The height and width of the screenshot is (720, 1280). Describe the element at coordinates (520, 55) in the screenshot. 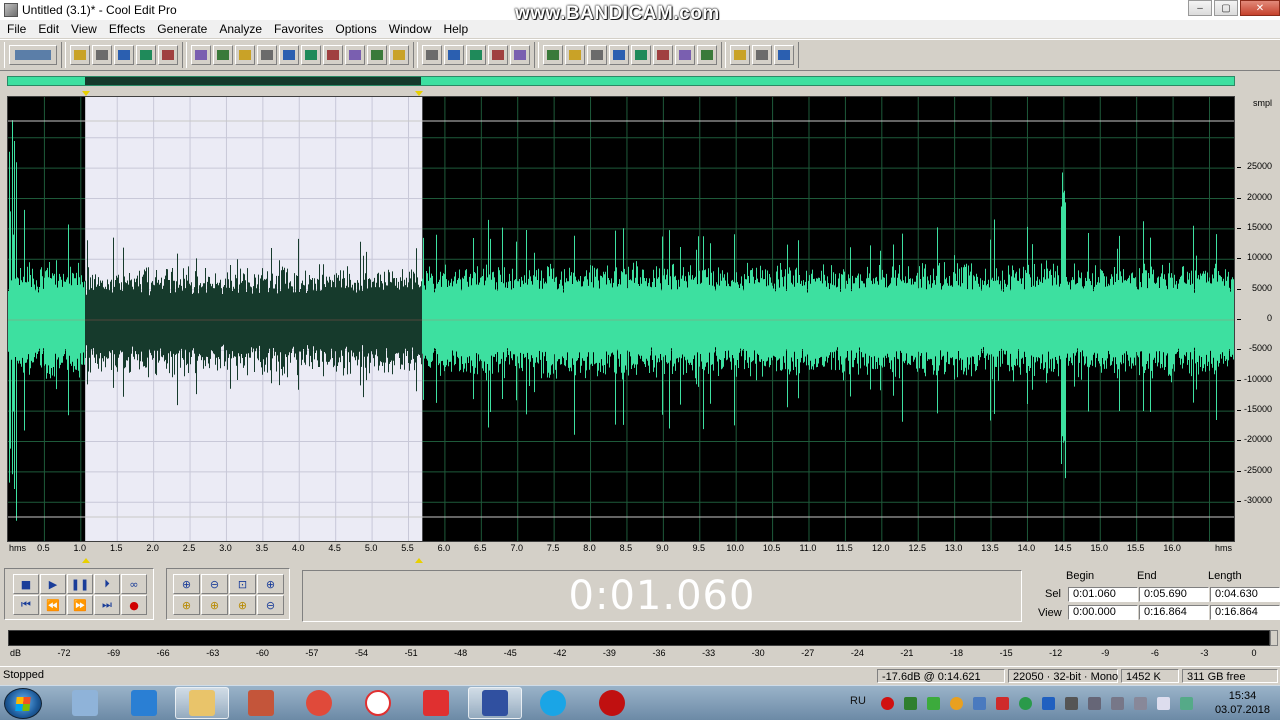

I see `settings3-button` at that location.